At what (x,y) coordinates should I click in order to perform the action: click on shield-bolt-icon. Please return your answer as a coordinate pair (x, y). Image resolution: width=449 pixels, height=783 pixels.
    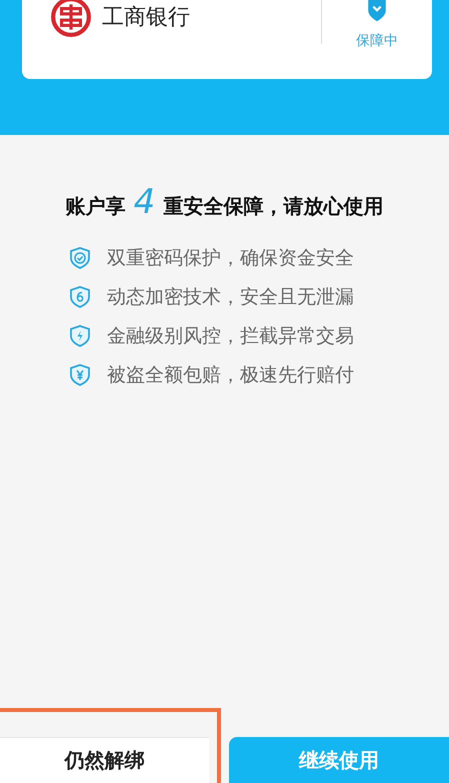
    Looking at the image, I should click on (80, 336).